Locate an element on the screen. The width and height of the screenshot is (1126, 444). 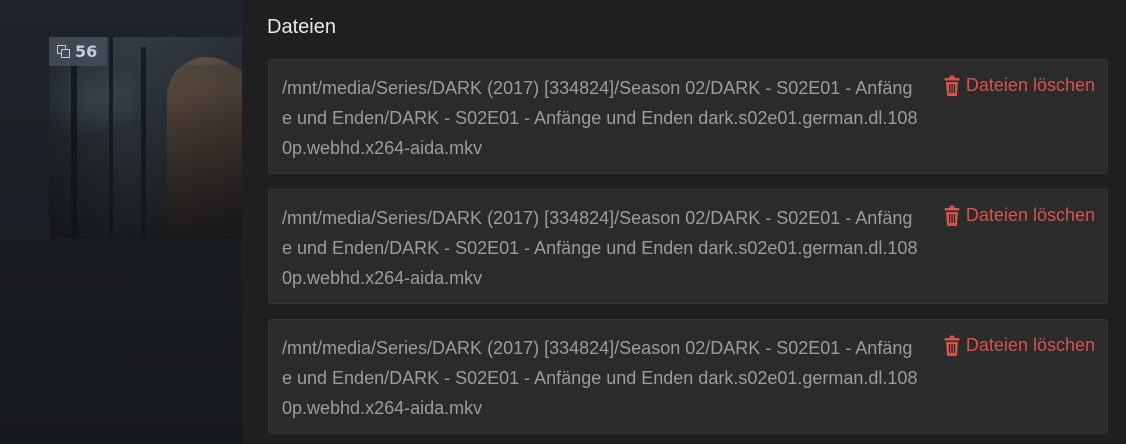
version-count-badge: 56 is located at coordinates (78, 51).